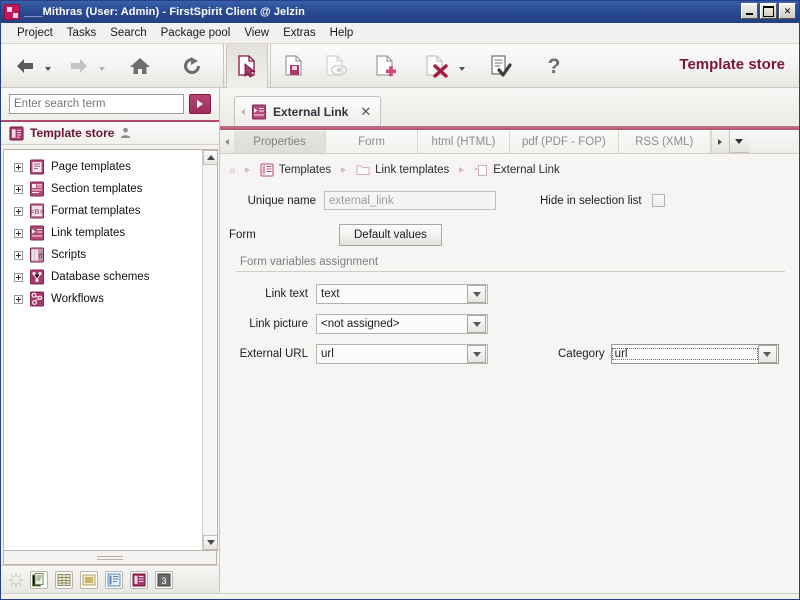 The height and width of the screenshot is (600, 800). I want to click on tree-item-workflows: Workflows, so click(110, 299).